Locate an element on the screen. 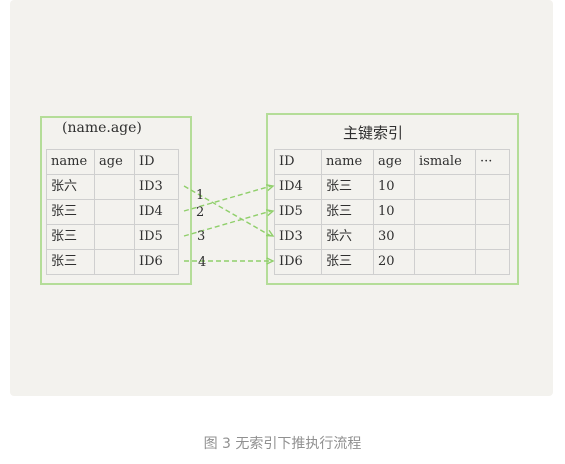 Image resolution: width=565 pixels, height=464 pixels. step-number-label: 1 is located at coordinates (200, 195).